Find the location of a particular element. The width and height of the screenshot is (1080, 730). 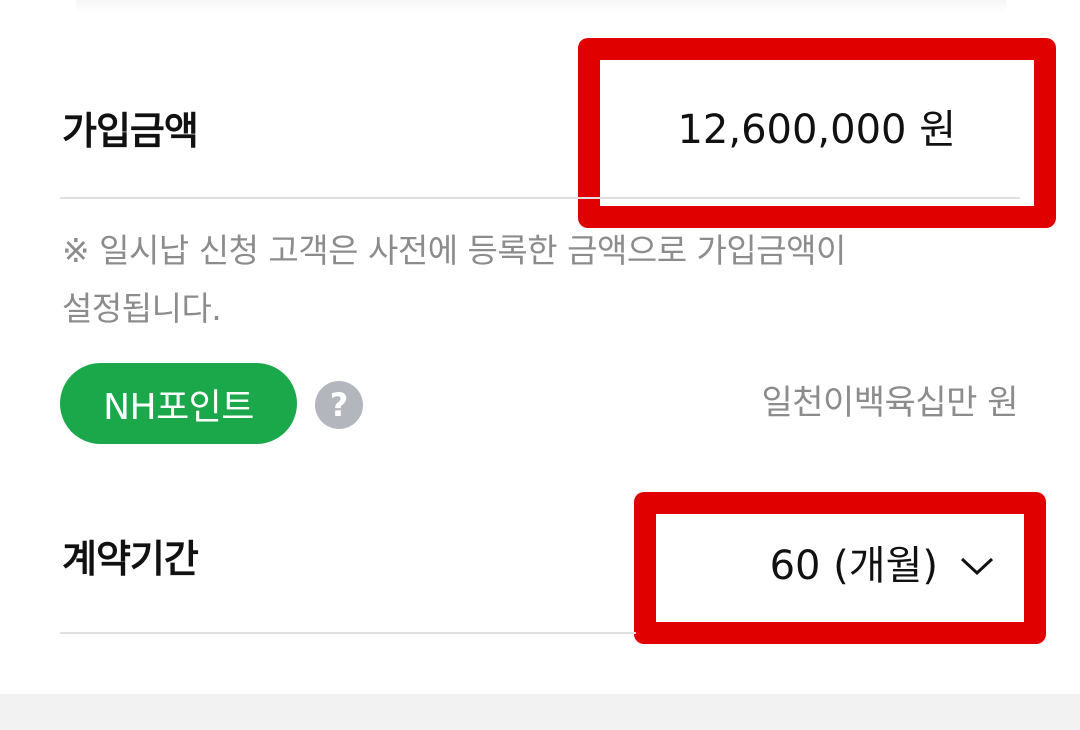

previous-section-edge is located at coordinates (541, 7).